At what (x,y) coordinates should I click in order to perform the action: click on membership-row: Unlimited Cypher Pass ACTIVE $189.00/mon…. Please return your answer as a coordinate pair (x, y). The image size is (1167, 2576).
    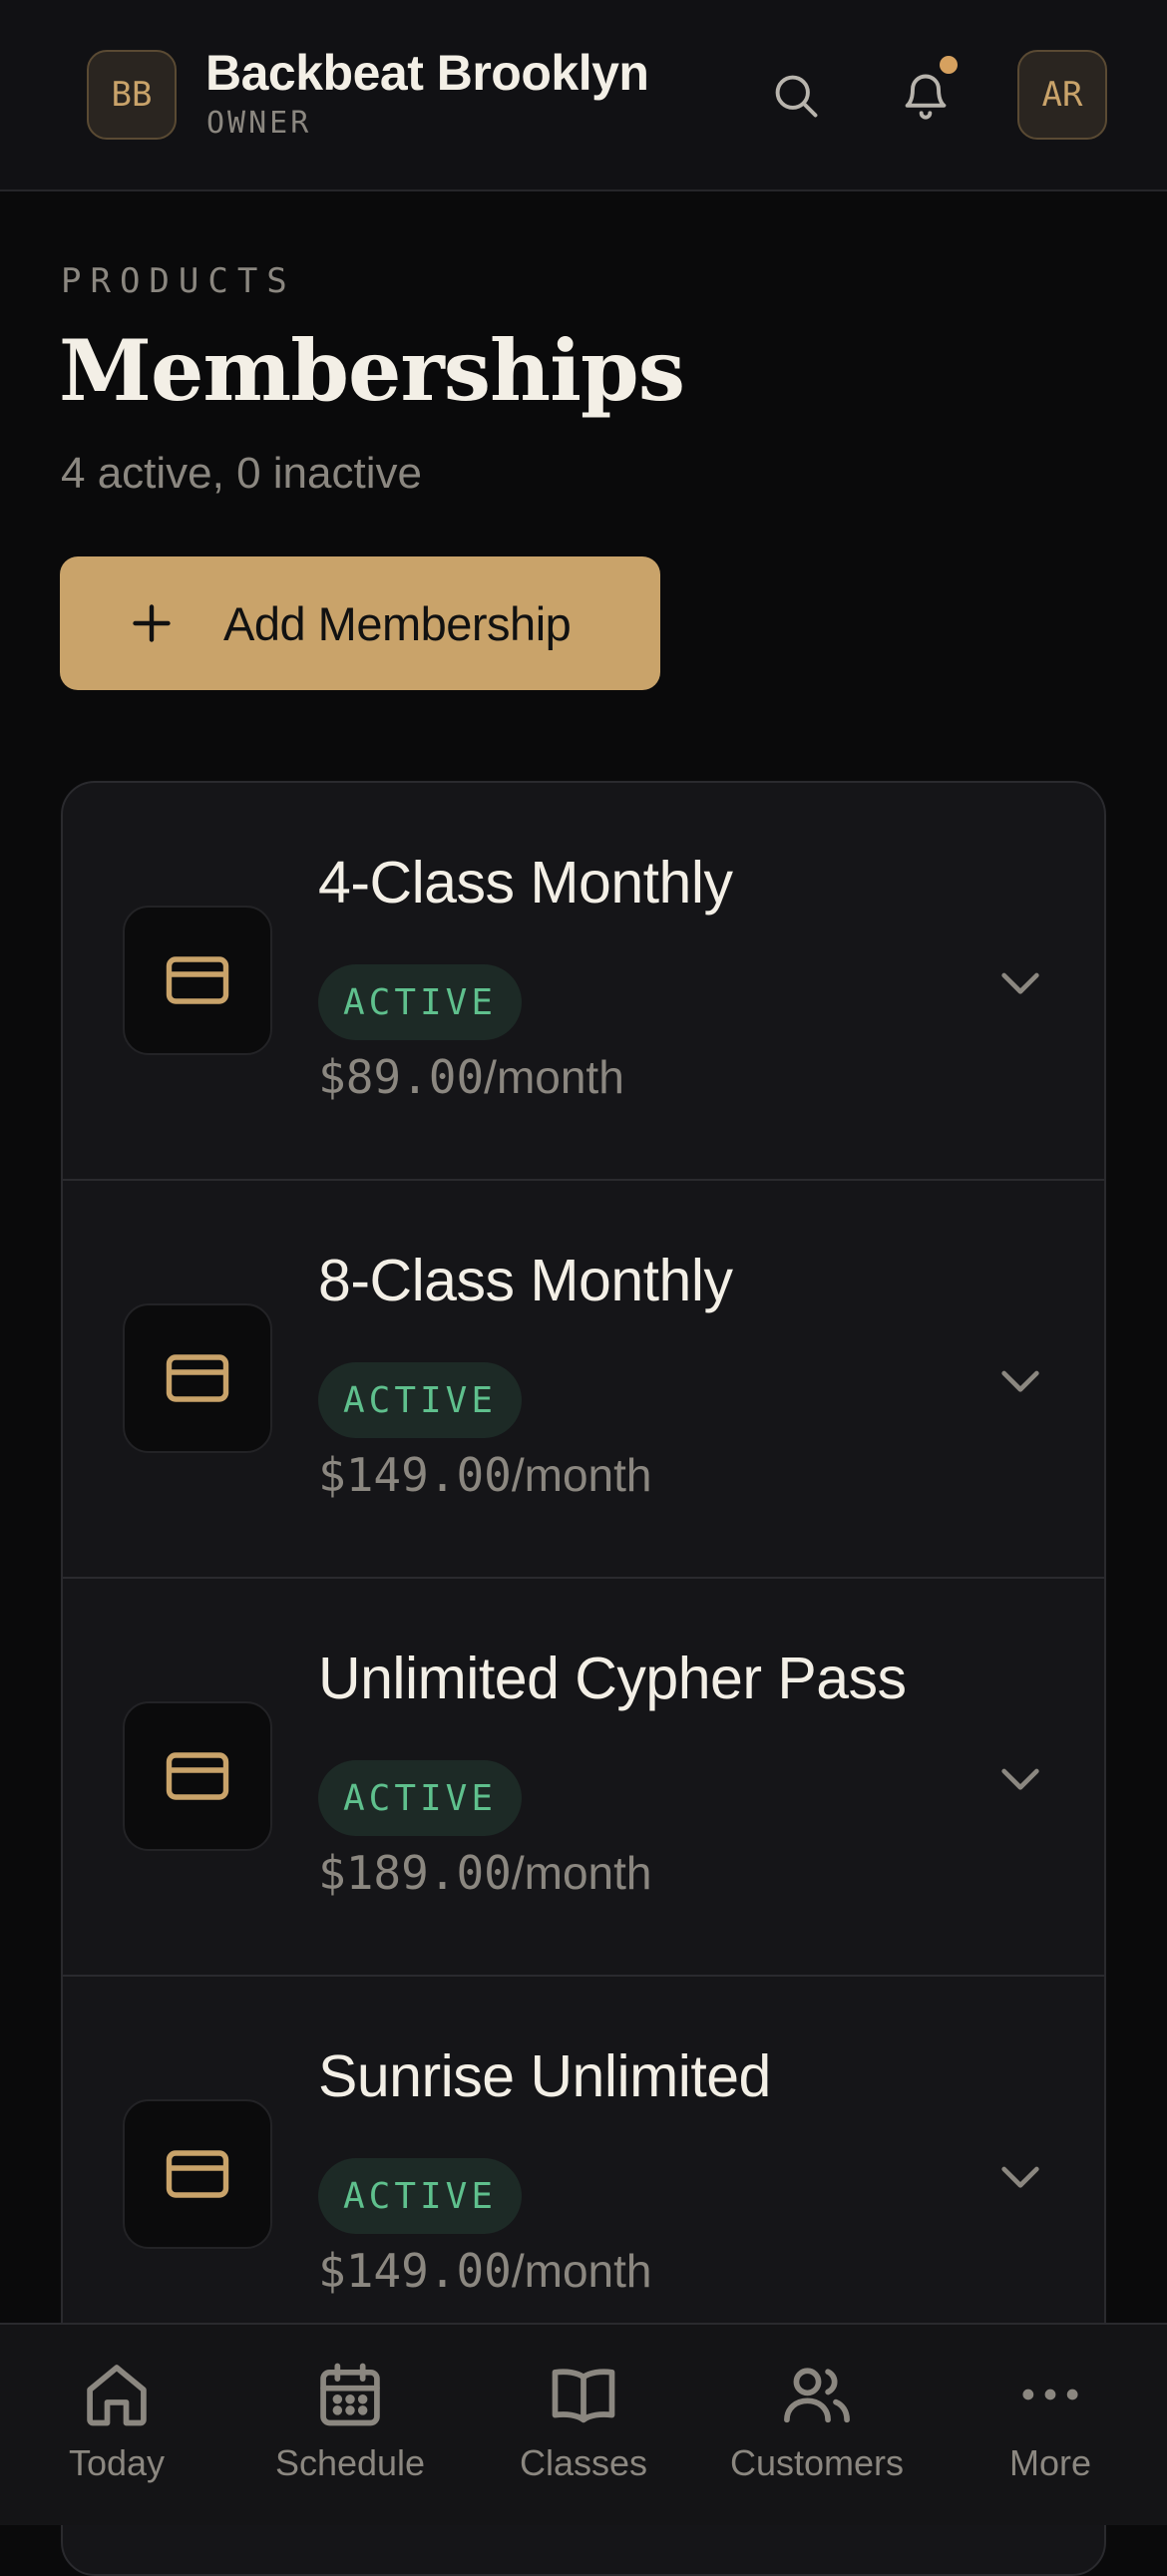
    Looking at the image, I should click on (583, 1778).